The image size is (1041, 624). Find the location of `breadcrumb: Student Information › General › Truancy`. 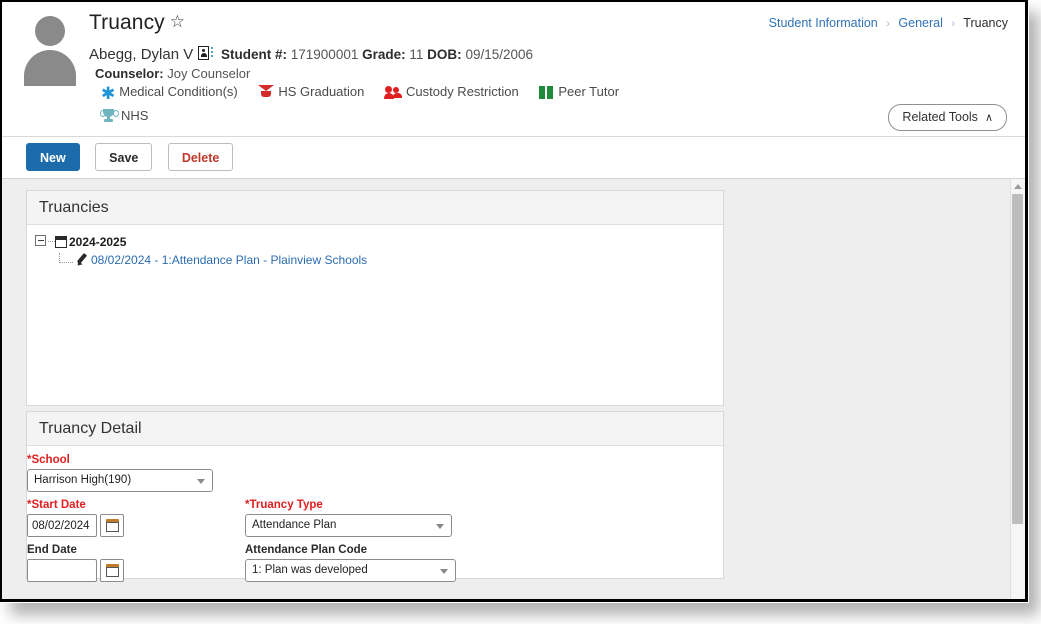

breadcrumb: Student Information › General › Truancy is located at coordinates (888, 23).